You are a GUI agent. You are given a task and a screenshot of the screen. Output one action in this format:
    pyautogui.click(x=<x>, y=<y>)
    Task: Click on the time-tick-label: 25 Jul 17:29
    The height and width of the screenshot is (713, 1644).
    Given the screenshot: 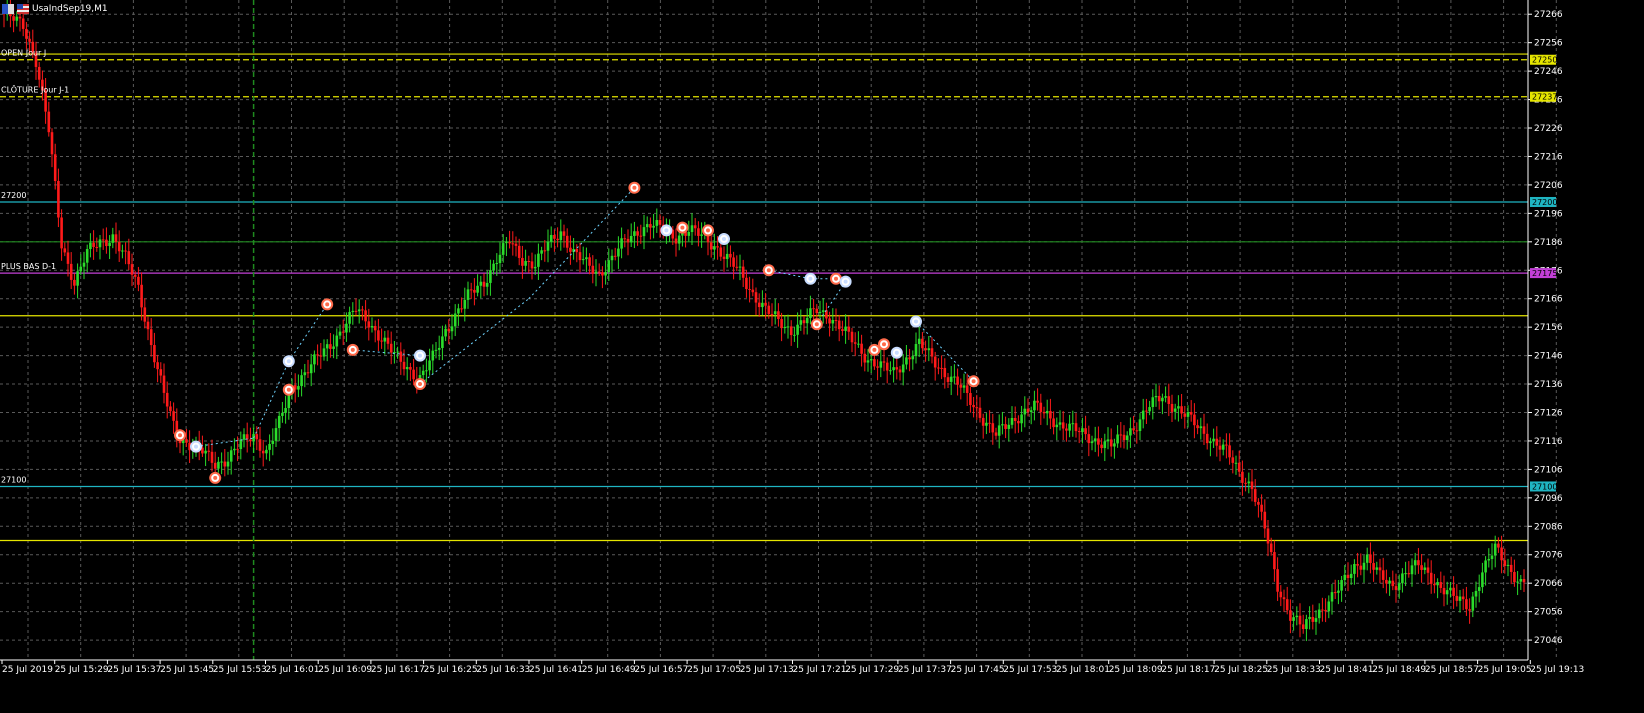 What is the action you would take?
    pyautogui.click(x=872, y=670)
    